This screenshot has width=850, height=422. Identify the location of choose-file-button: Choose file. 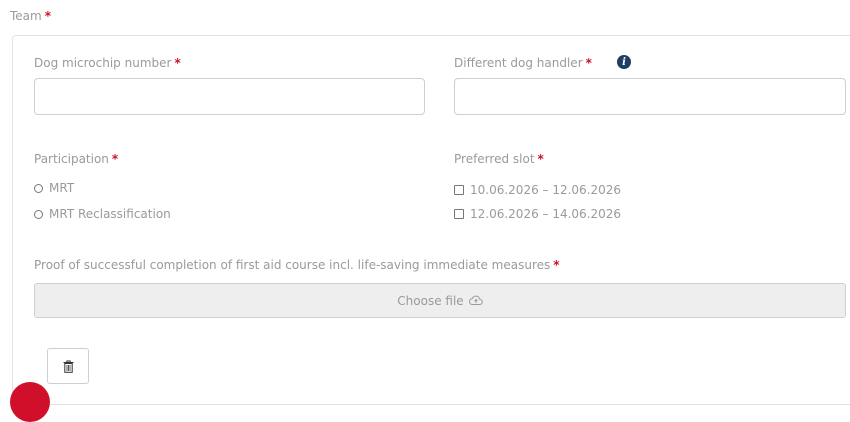
(440, 300).